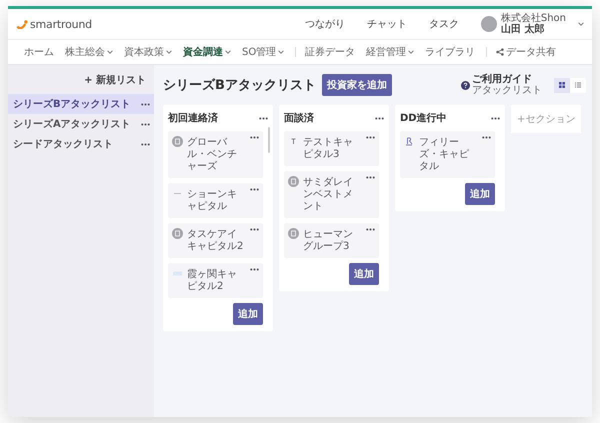 The image size is (600, 423). Describe the element at coordinates (578, 85) in the screenshot. I see `list-view-icon` at that location.